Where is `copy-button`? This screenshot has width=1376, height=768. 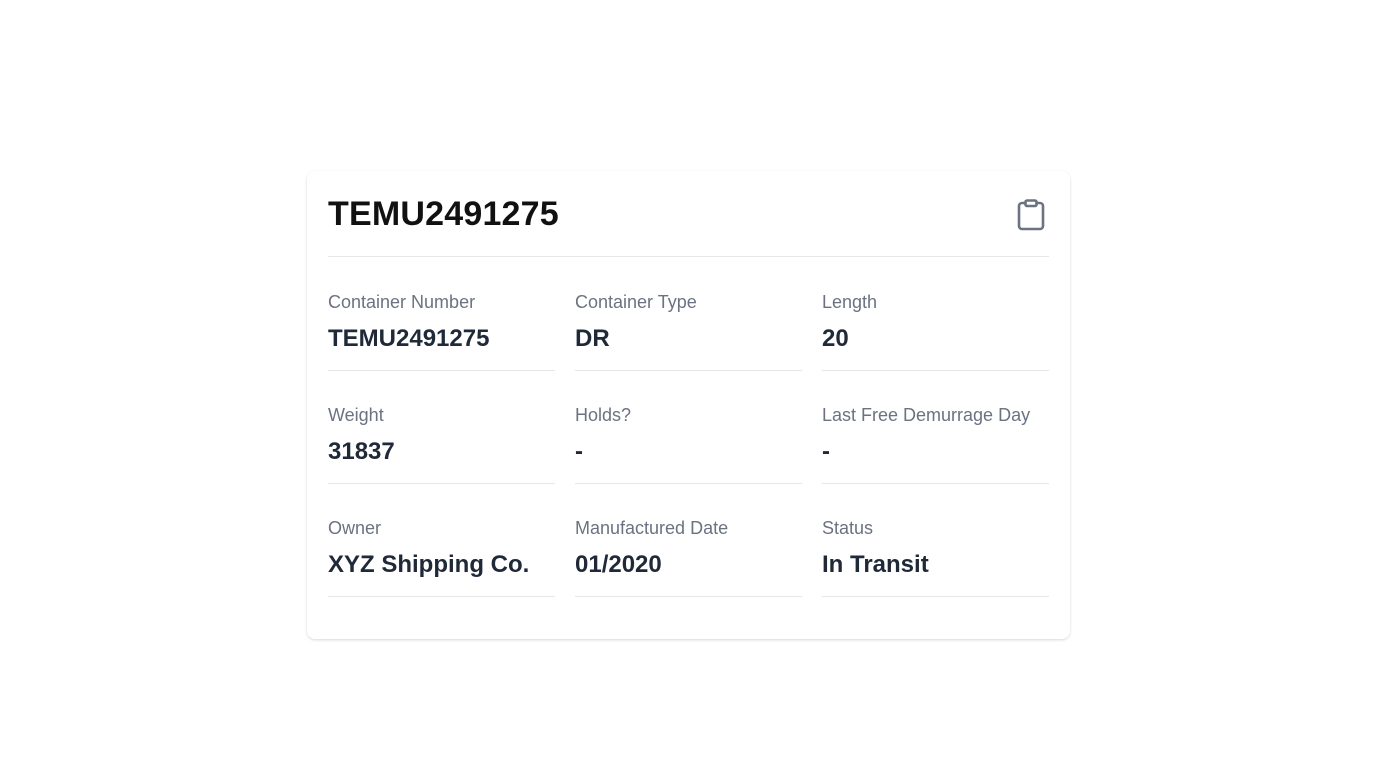
copy-button is located at coordinates (1031, 215).